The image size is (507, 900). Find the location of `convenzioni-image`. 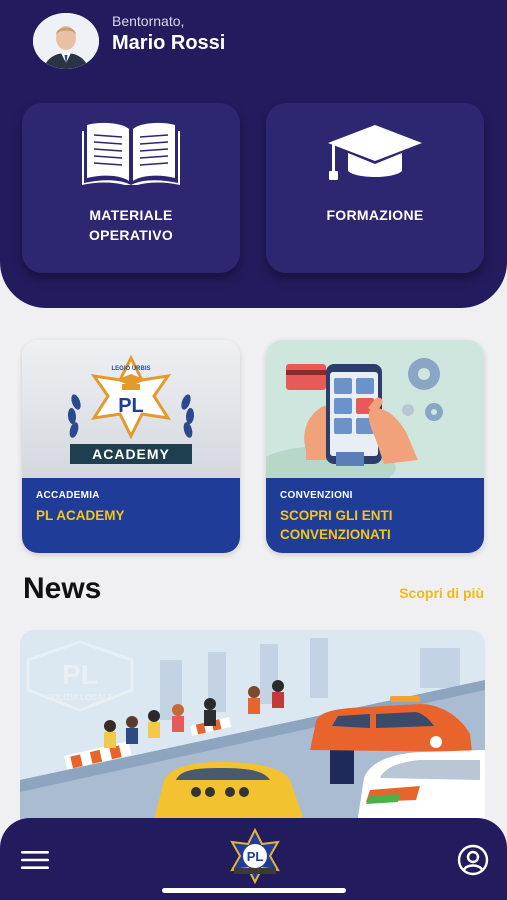

convenzioni-image is located at coordinates (375, 415).